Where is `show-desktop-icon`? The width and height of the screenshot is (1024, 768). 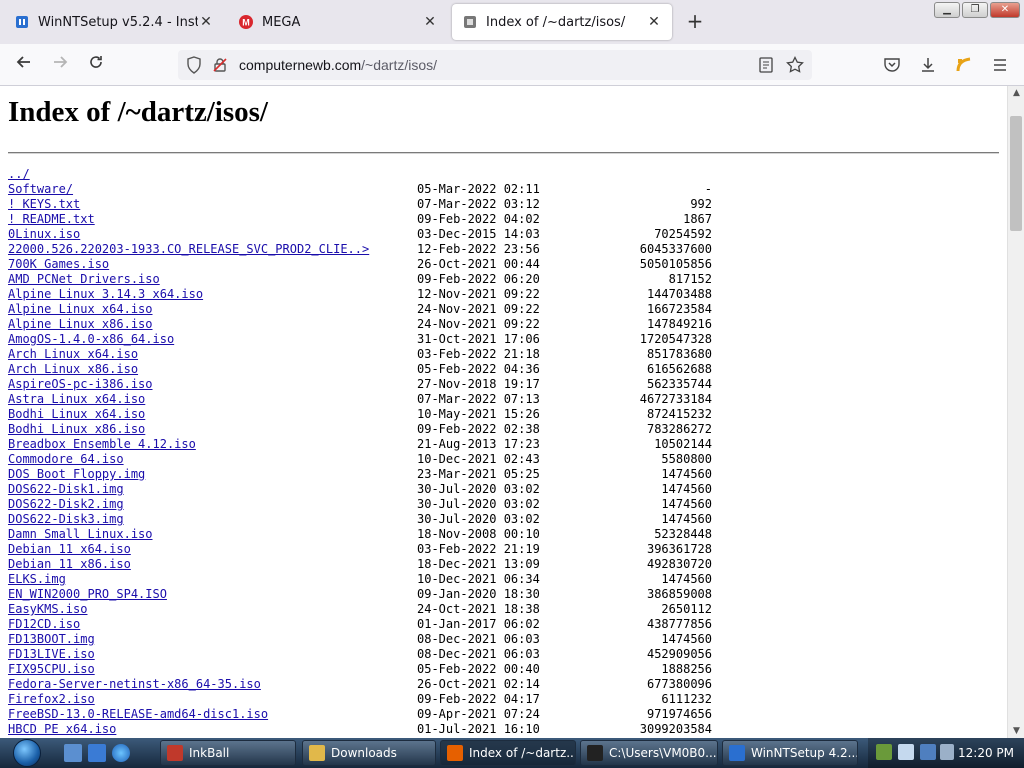 show-desktop-icon is located at coordinates (73, 753).